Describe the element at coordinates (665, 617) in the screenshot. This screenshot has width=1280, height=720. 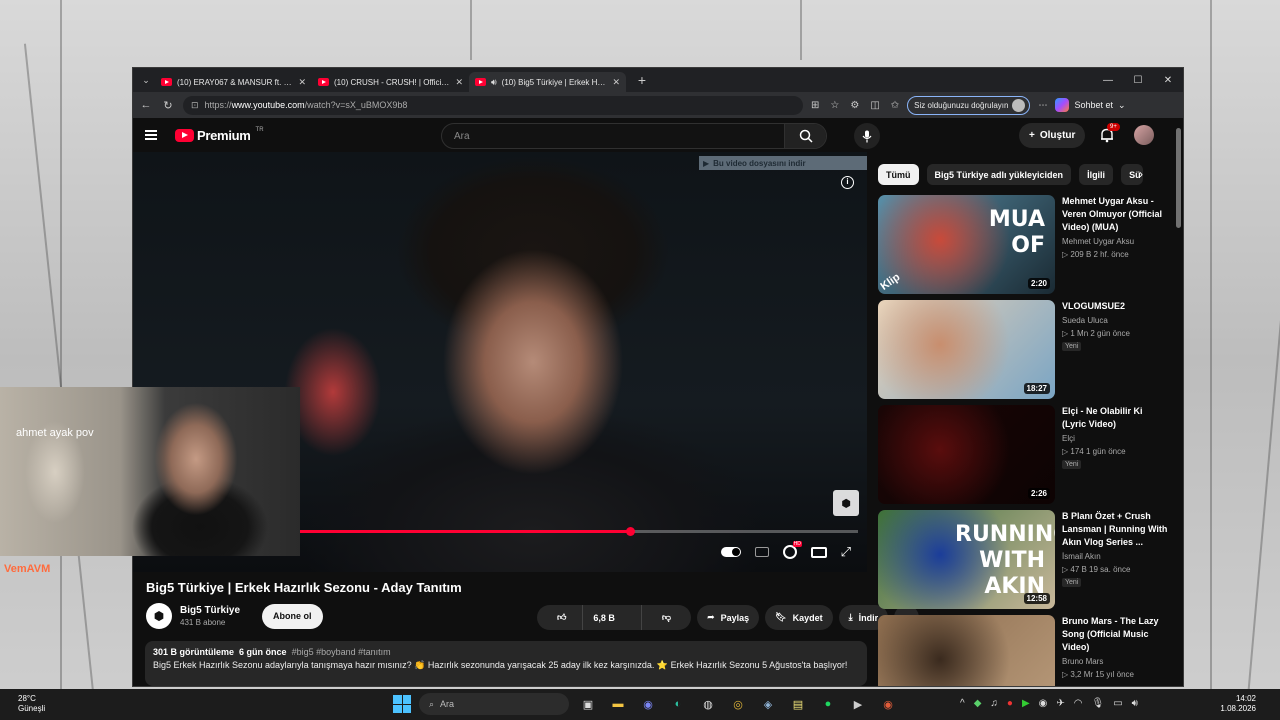
I see `dislike-button: 👎︎` at that location.